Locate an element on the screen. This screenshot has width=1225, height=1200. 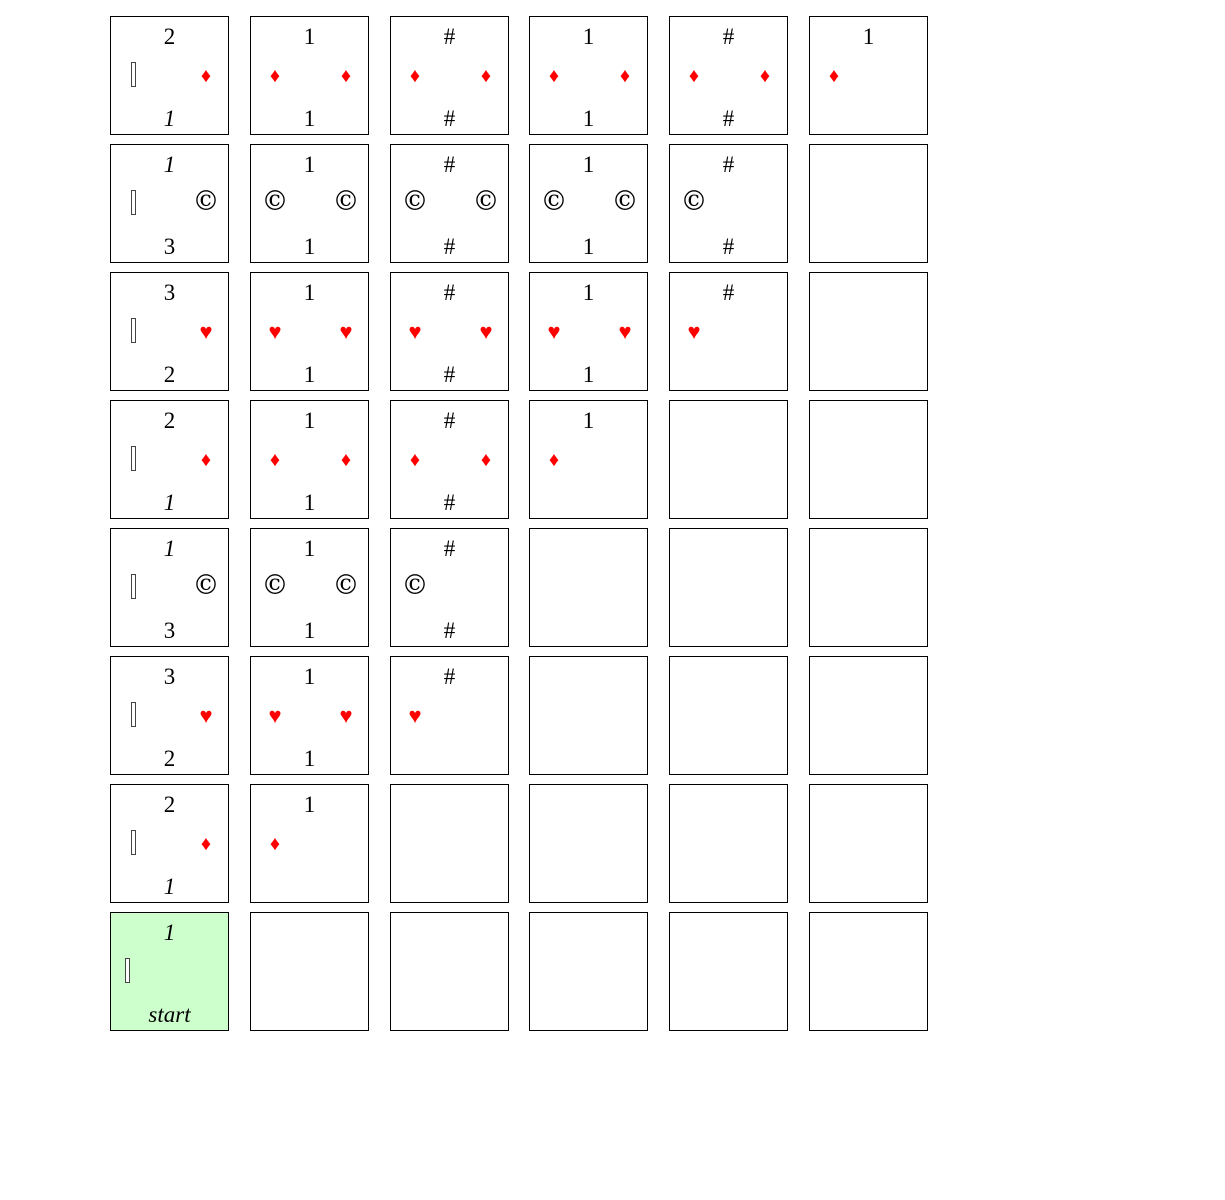
grid-cell: # # ♥ ♥ is located at coordinates (449, 331).